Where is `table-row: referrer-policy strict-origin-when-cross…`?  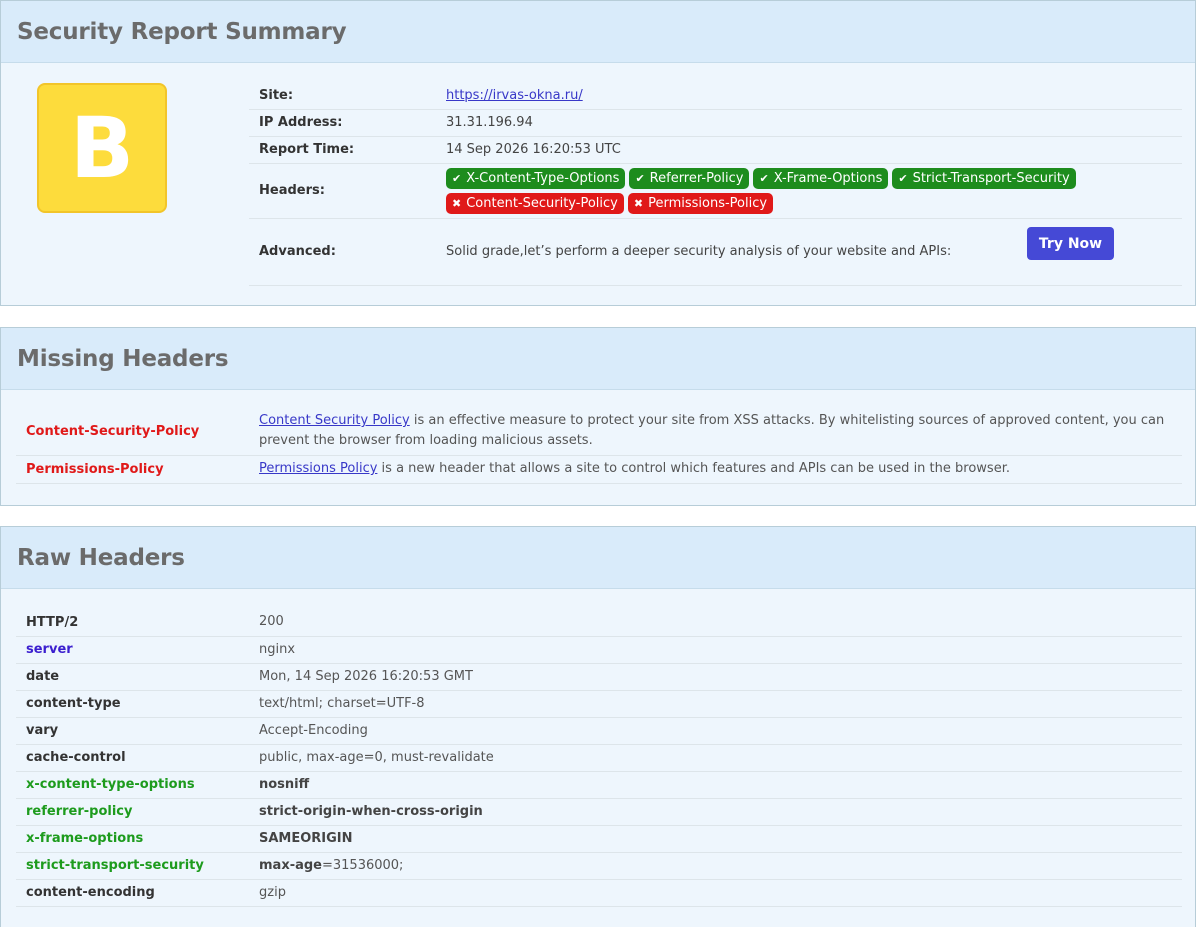
table-row: referrer-policy strict-origin-when-cross… is located at coordinates (599, 812).